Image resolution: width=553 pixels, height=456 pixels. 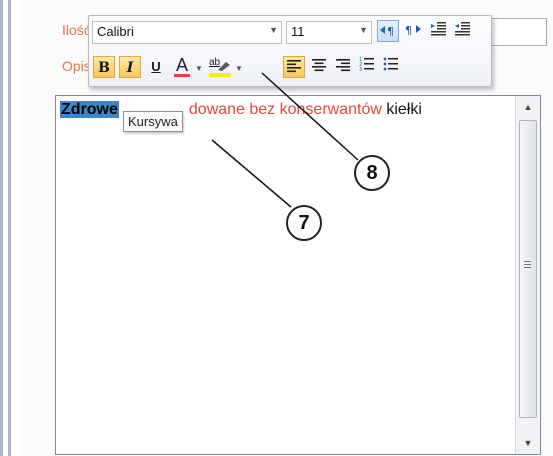 What do you see at coordinates (9, 228) in the screenshot?
I see `window-border-inner` at bounding box center [9, 228].